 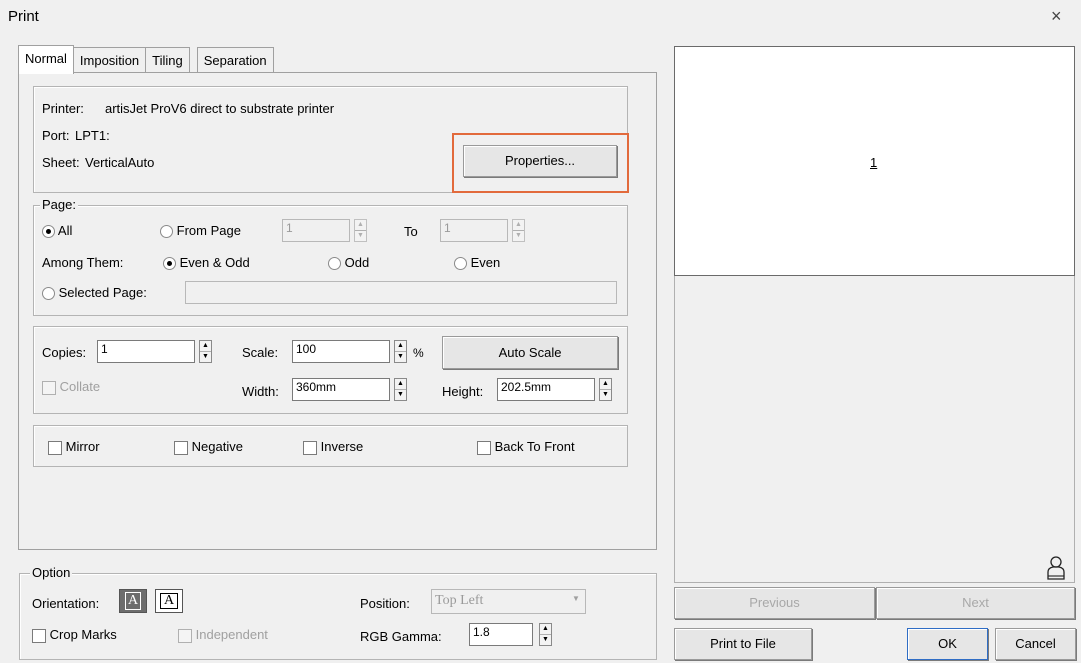 I want to click on ok-button: OK, so click(x=947, y=644).